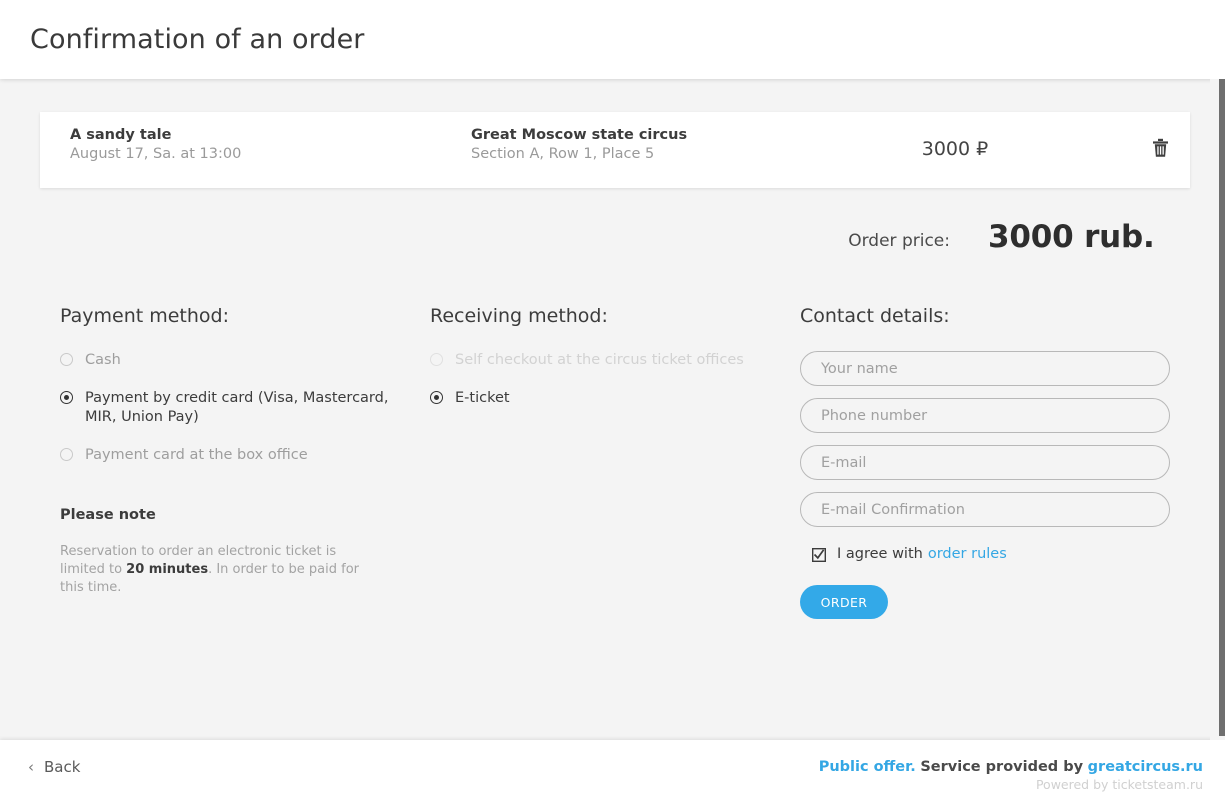 The width and height of the screenshot is (1225, 795). I want to click on payment-option-label: Cash, so click(103, 360).